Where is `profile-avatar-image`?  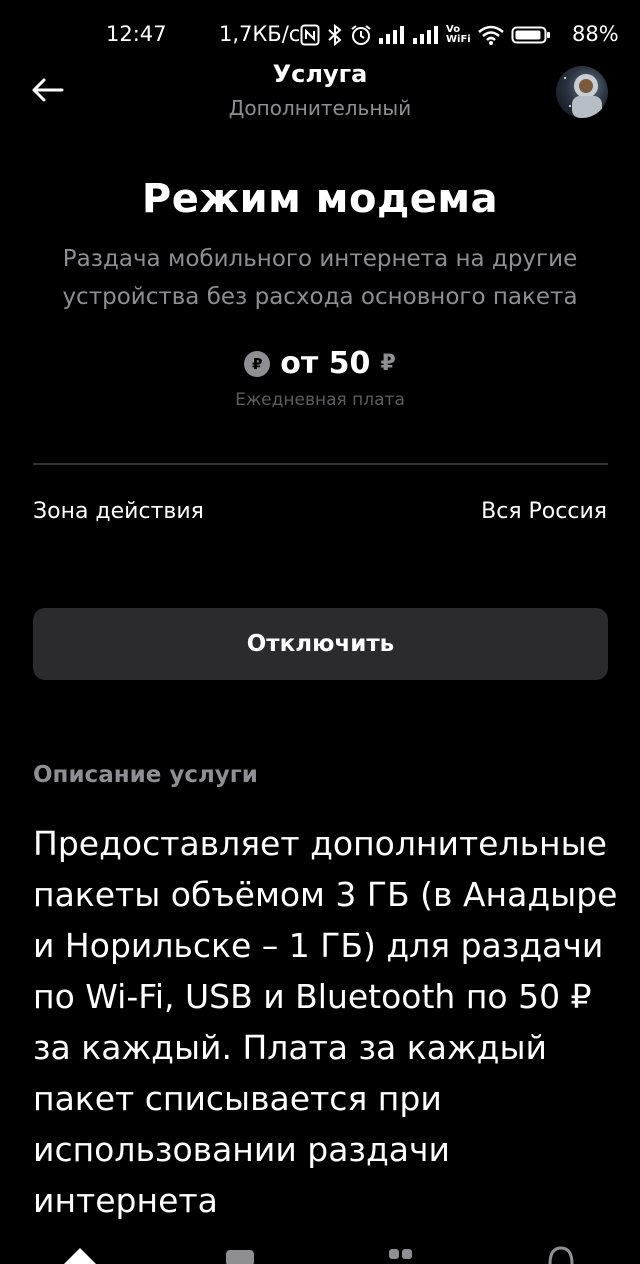
profile-avatar-image is located at coordinates (583, 96).